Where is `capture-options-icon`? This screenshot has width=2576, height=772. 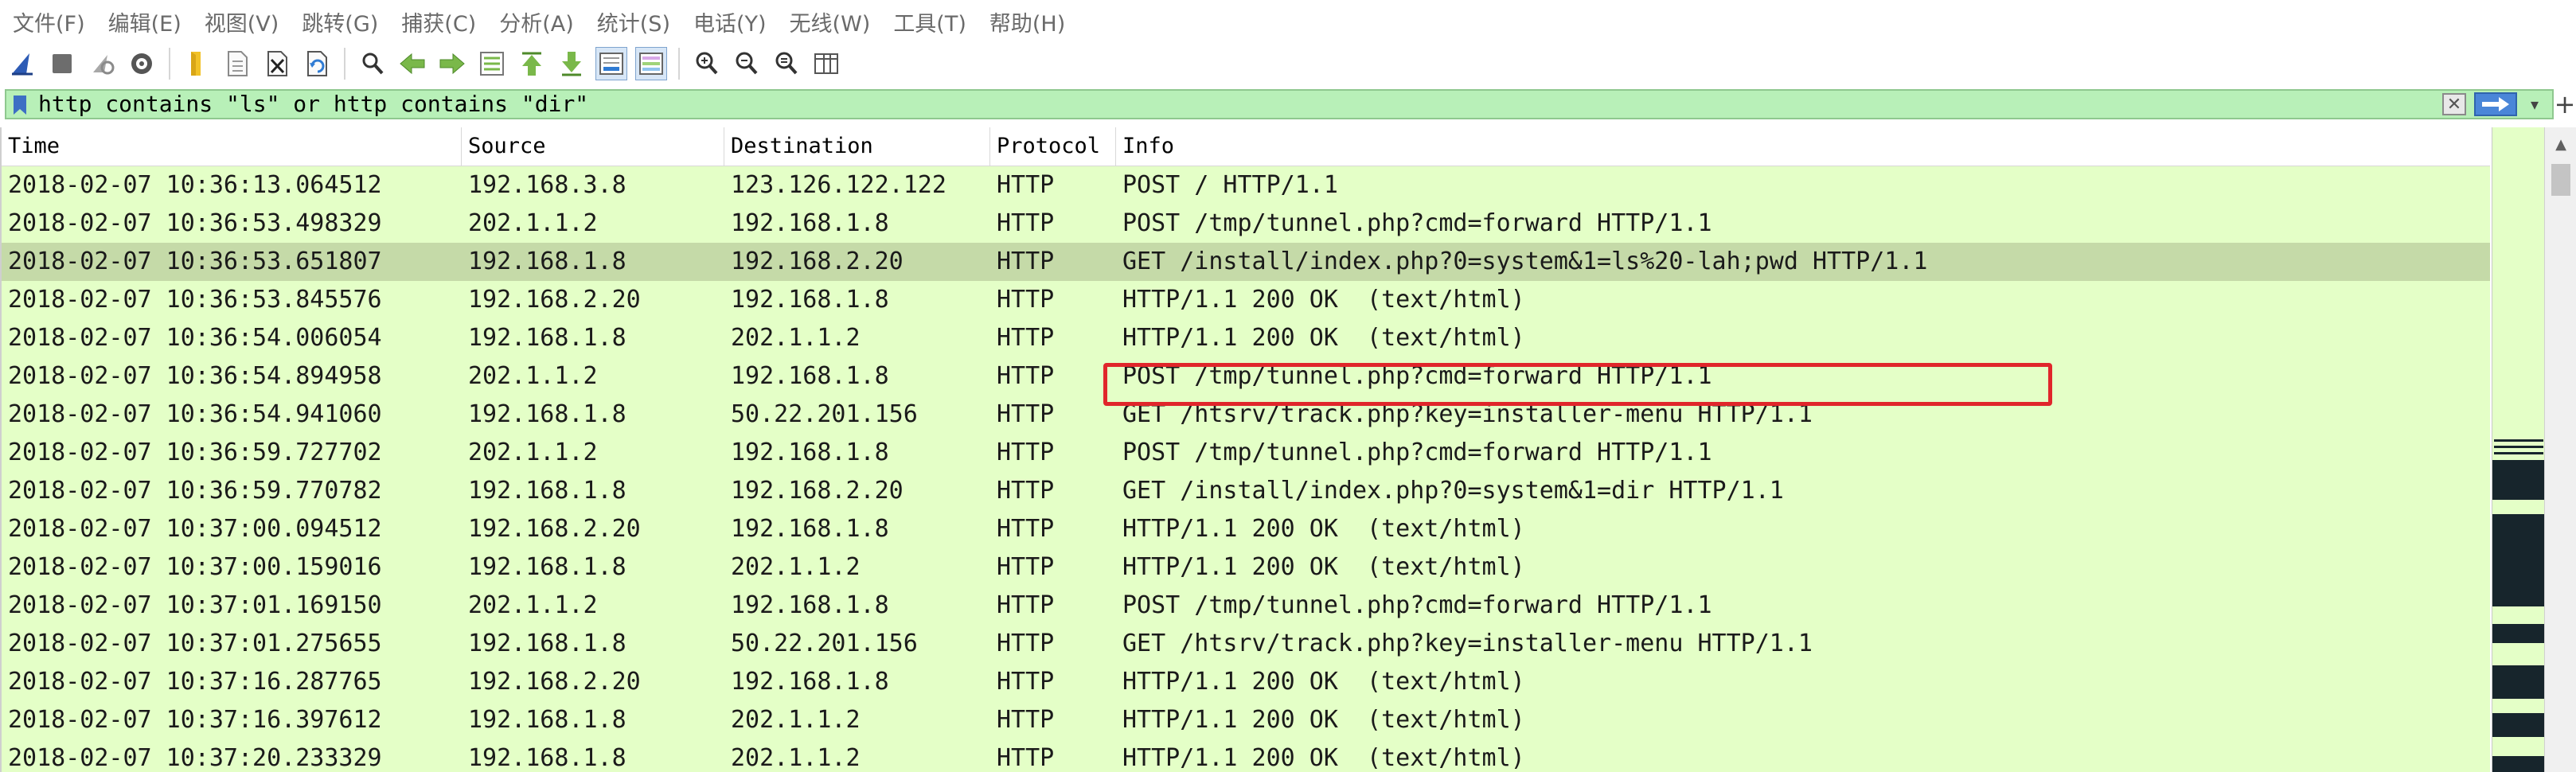 capture-options-icon is located at coordinates (142, 63).